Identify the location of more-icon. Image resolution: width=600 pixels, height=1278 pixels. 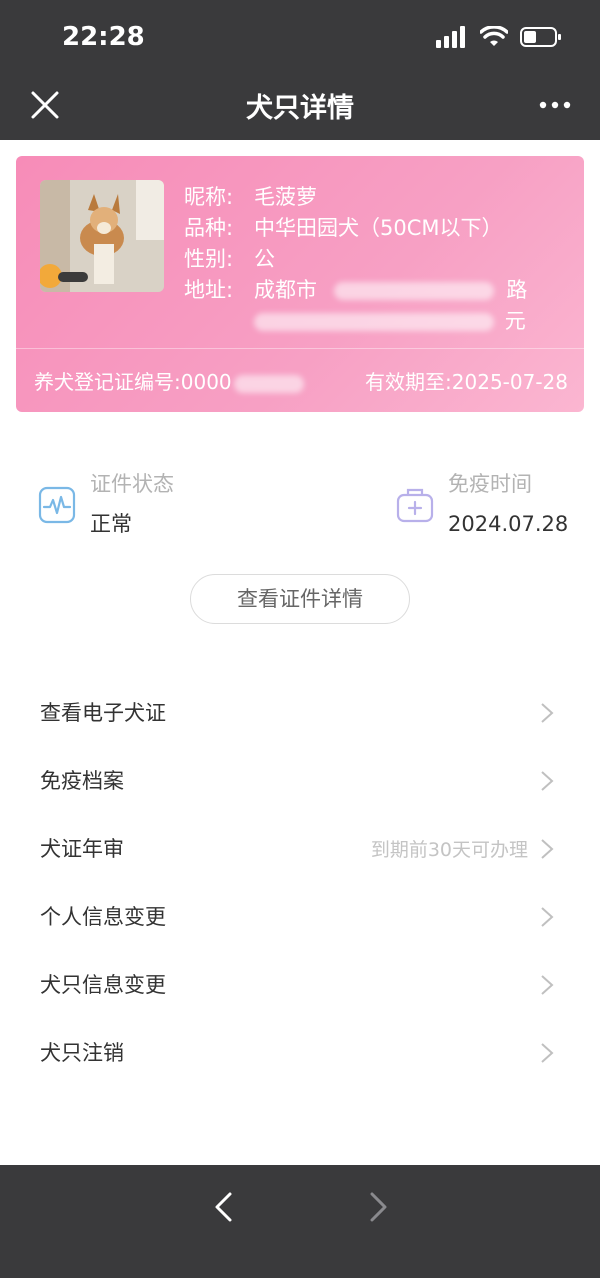
(555, 105).